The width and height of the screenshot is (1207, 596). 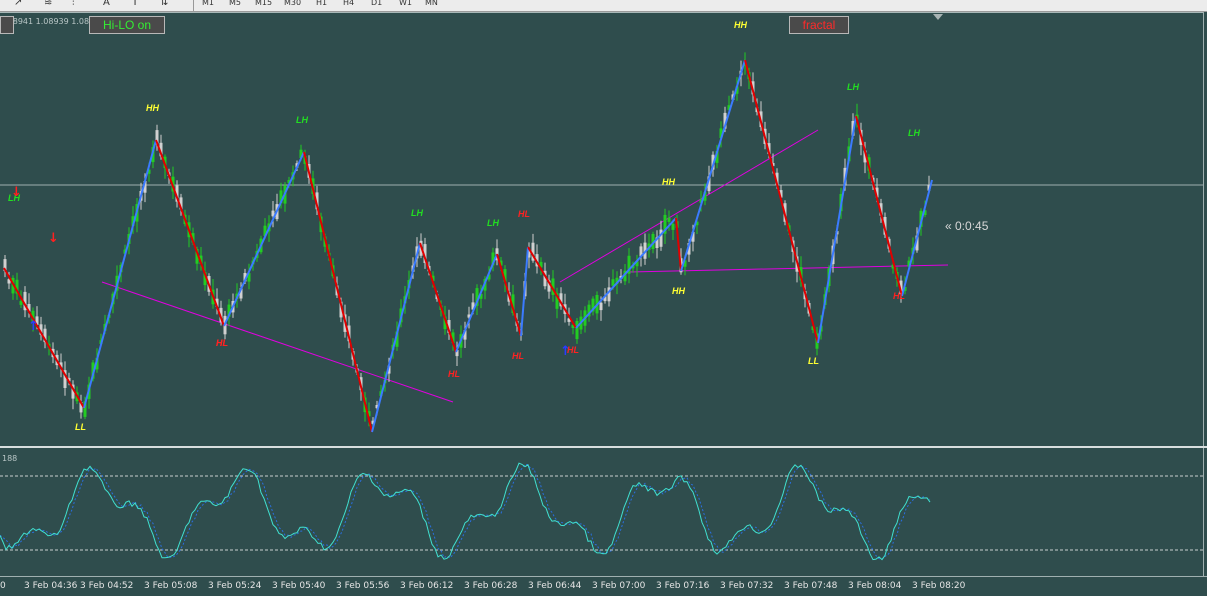 What do you see at coordinates (127, 25) in the screenshot?
I see `hilo-toggle-button: Hi-LO on` at bounding box center [127, 25].